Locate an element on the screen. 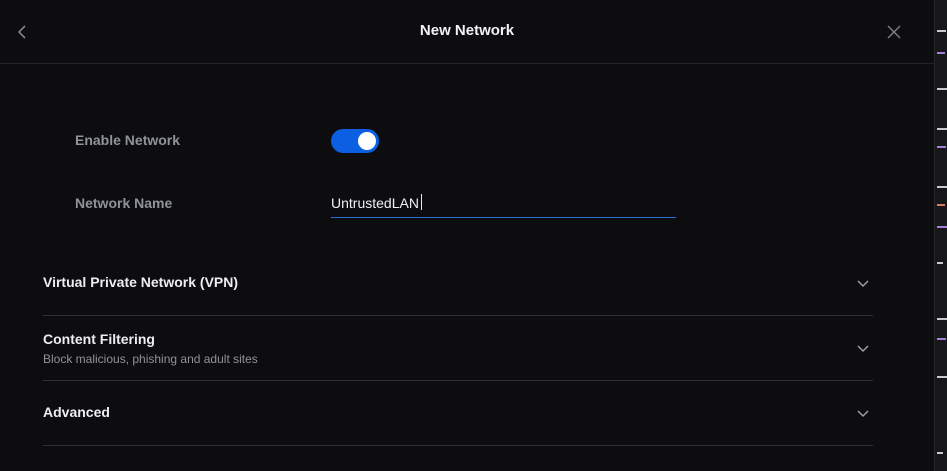 The image size is (947, 471). panel-header: New Network is located at coordinates (467, 32).